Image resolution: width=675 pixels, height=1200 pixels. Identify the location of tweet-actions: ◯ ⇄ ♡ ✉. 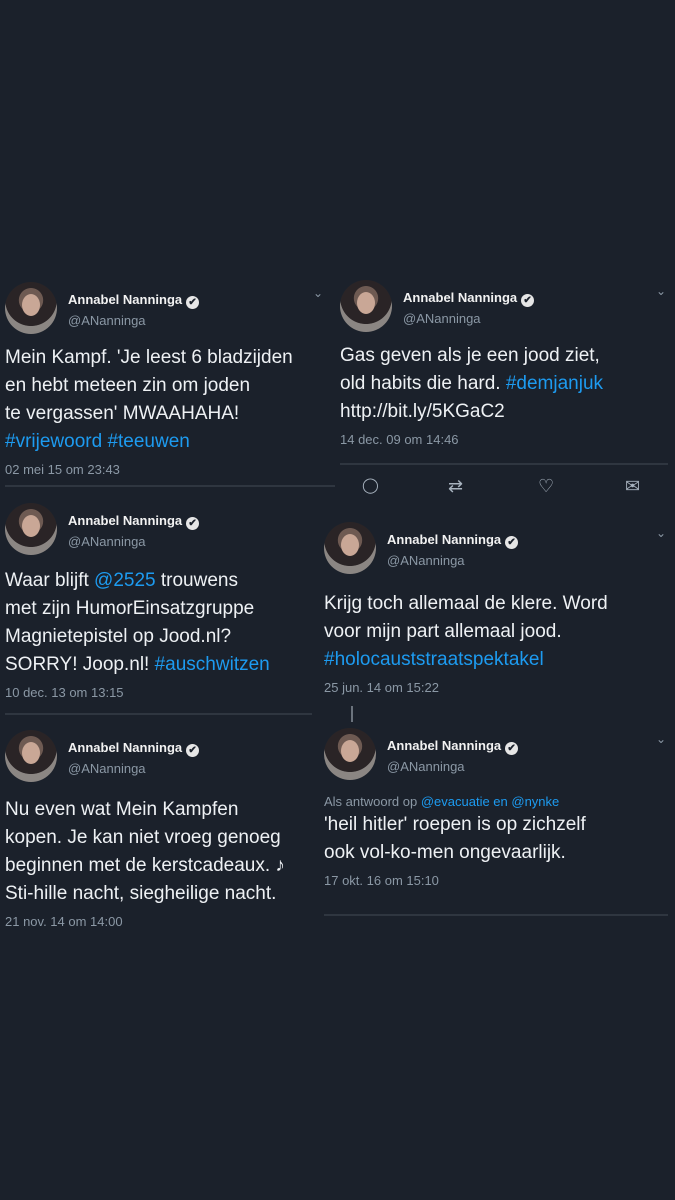
(500, 488).